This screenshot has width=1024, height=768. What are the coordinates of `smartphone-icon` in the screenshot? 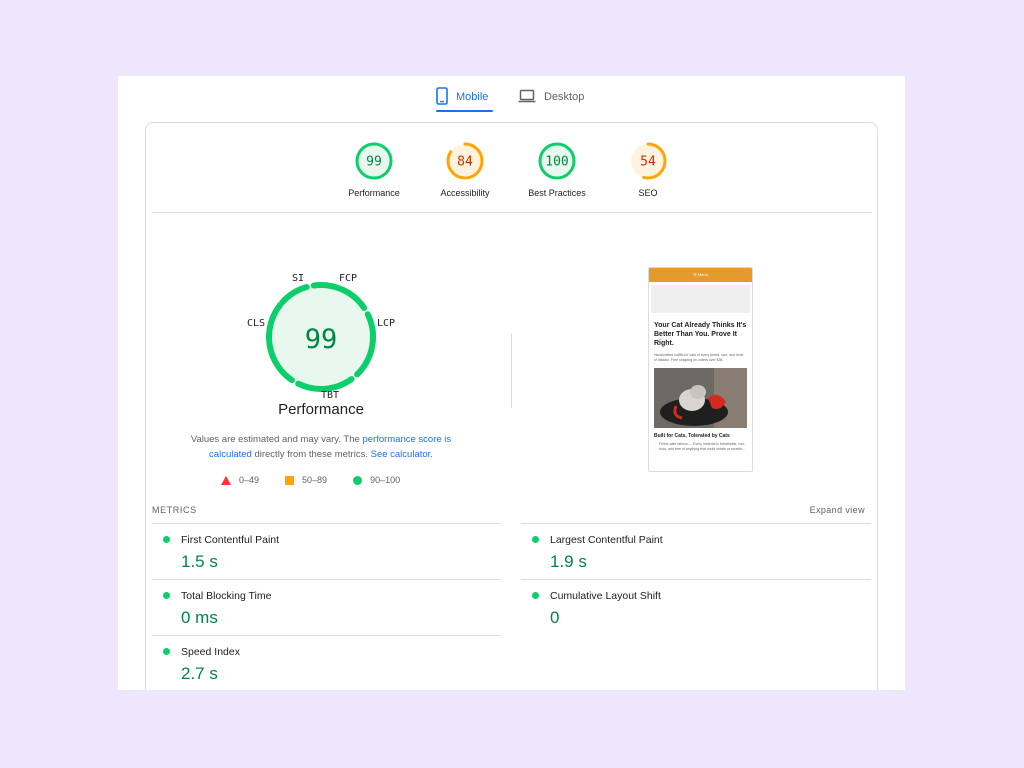 It's located at (442, 97).